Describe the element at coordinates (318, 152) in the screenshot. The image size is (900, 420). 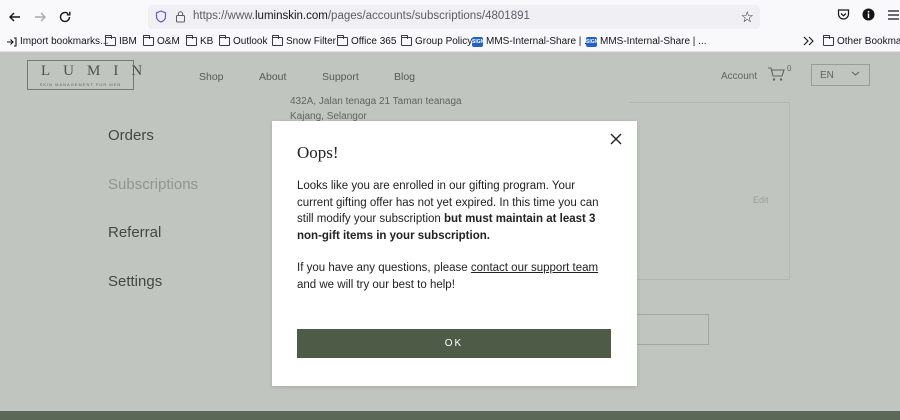
I see `modal-title: Oops!` at that location.